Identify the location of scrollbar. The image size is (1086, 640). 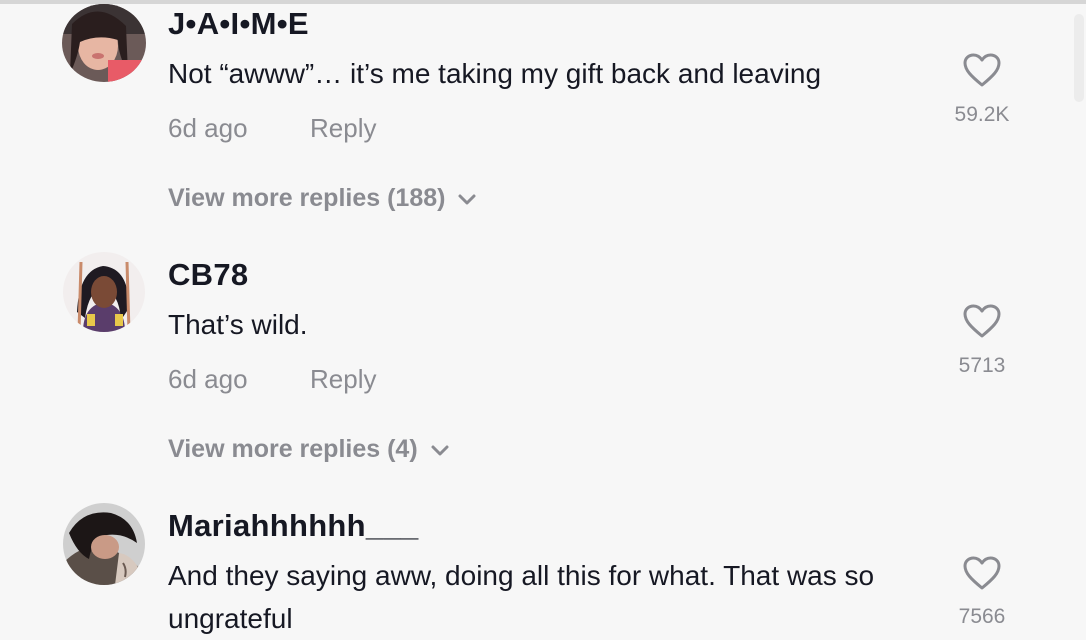
(1077, 54).